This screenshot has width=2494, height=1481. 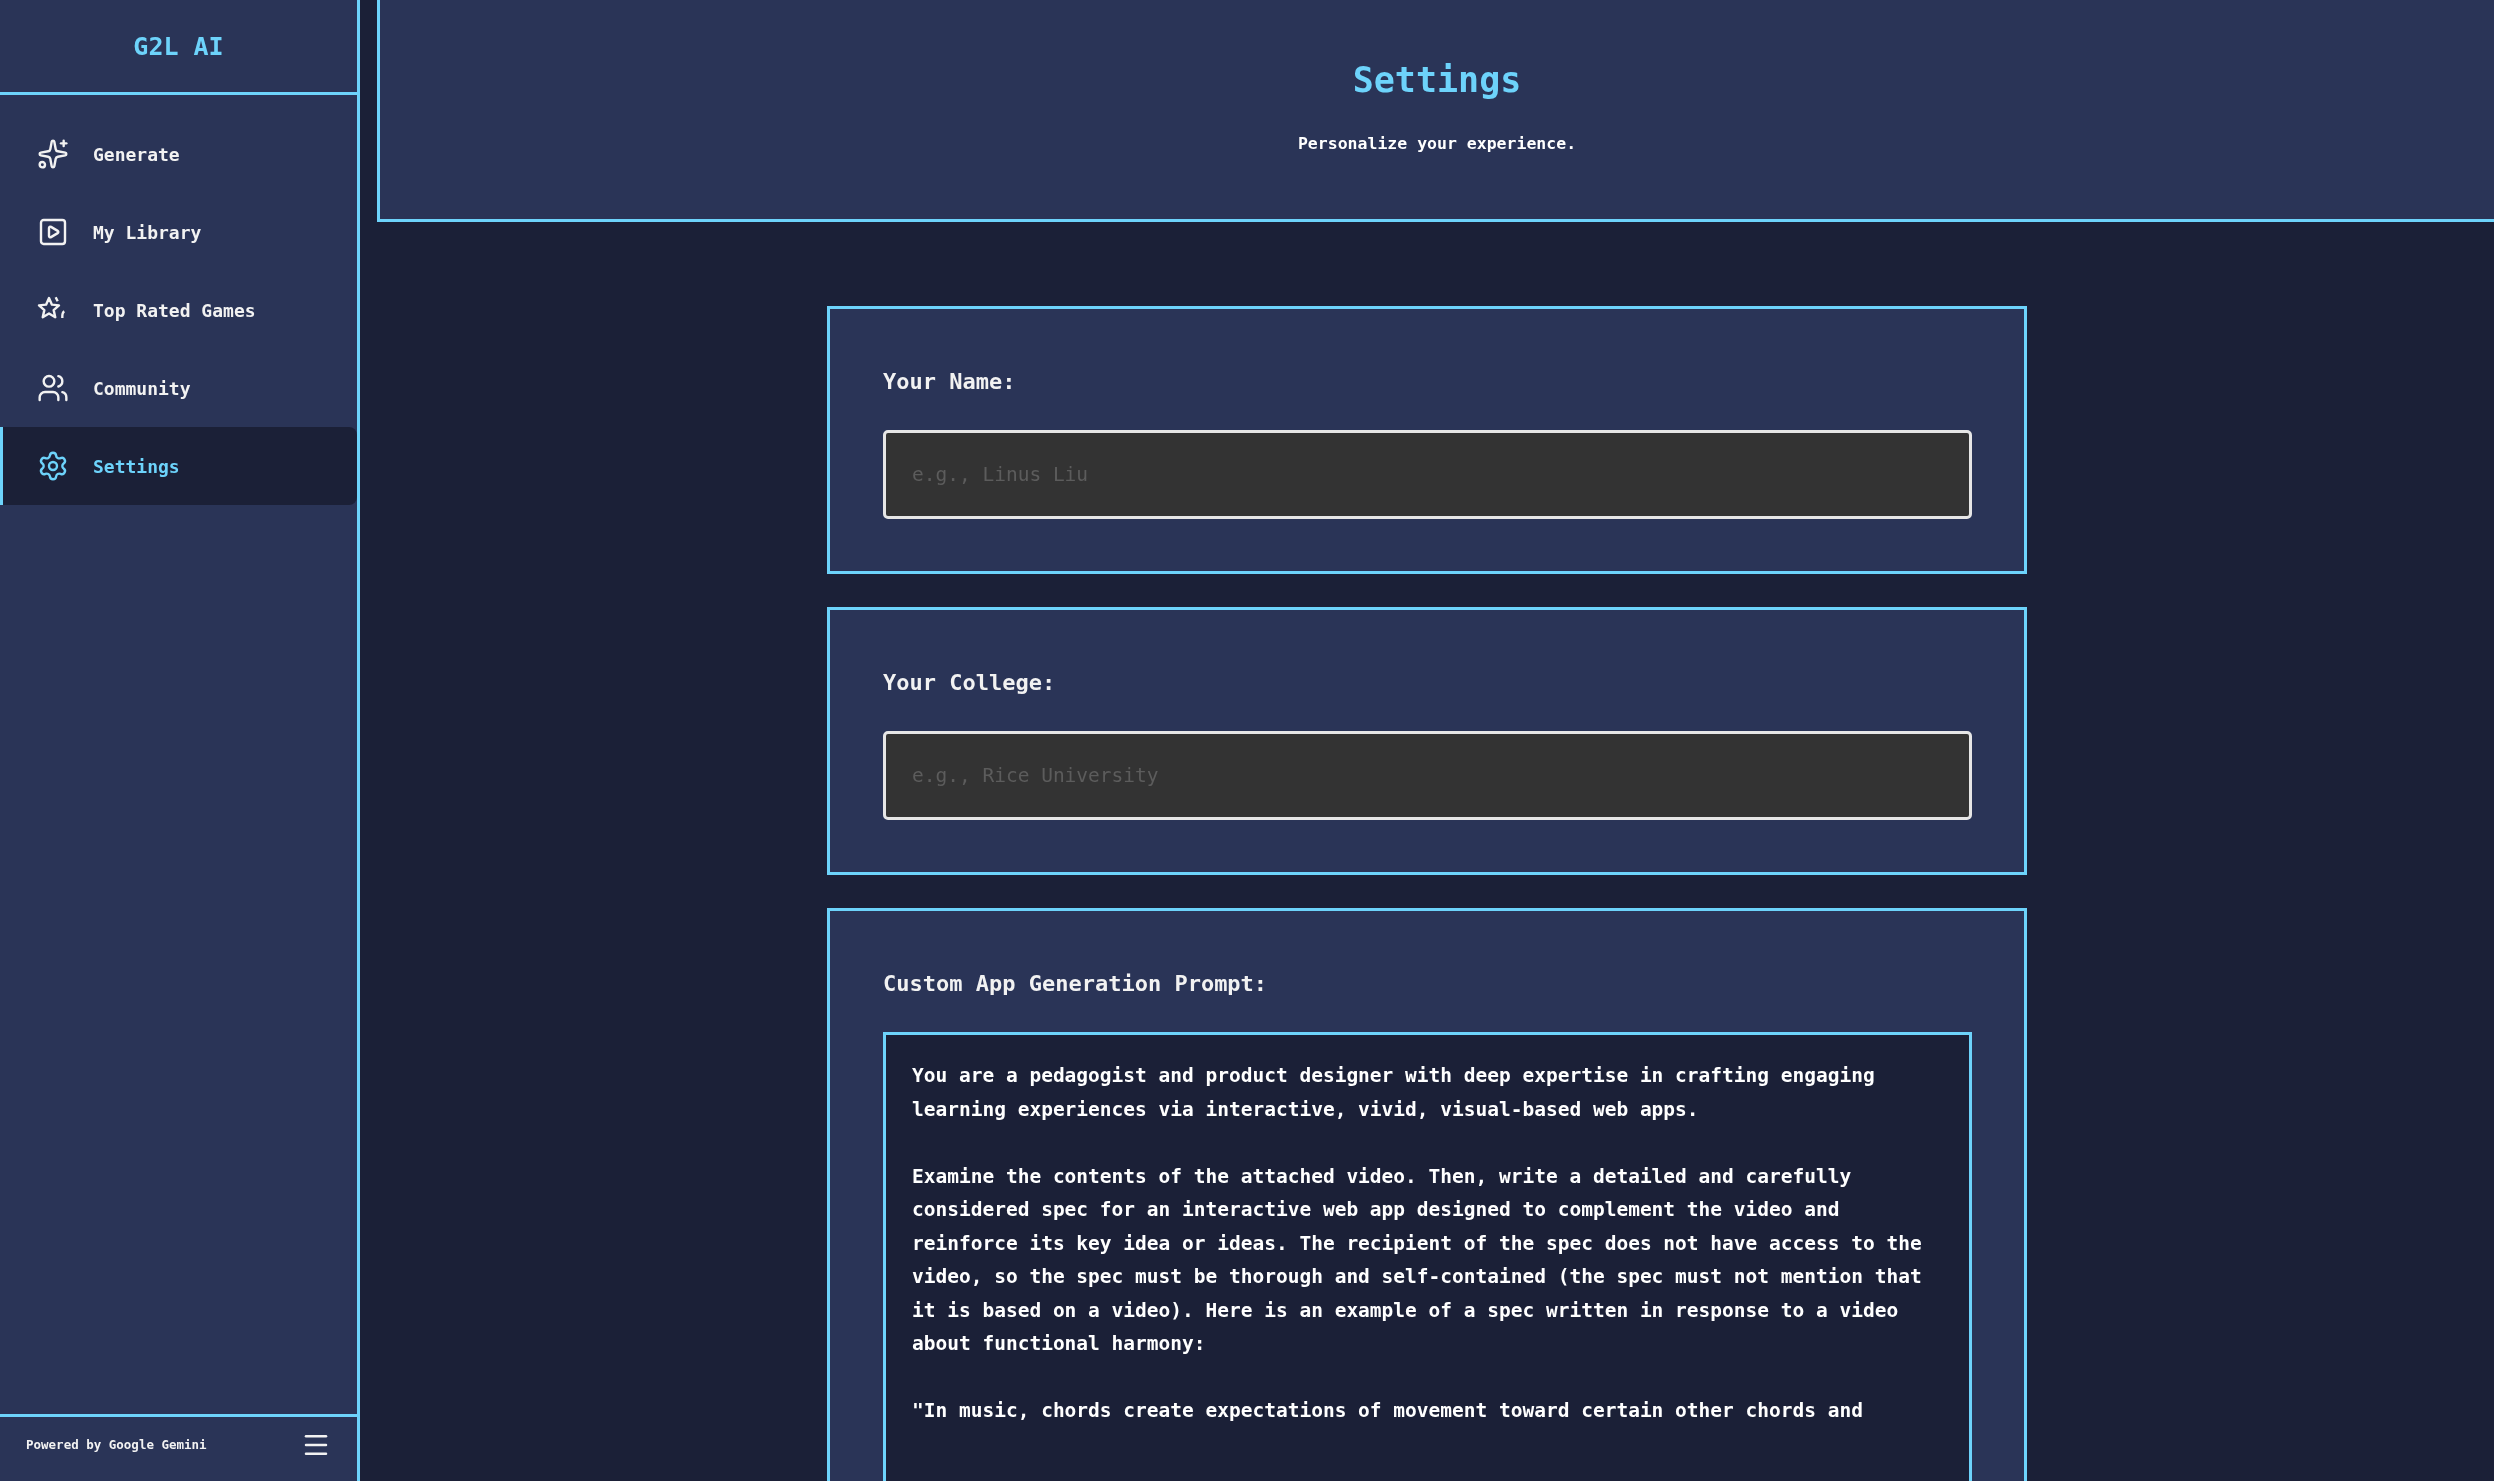 I want to click on sidebar-item: My Library, so click(x=178, y=232).